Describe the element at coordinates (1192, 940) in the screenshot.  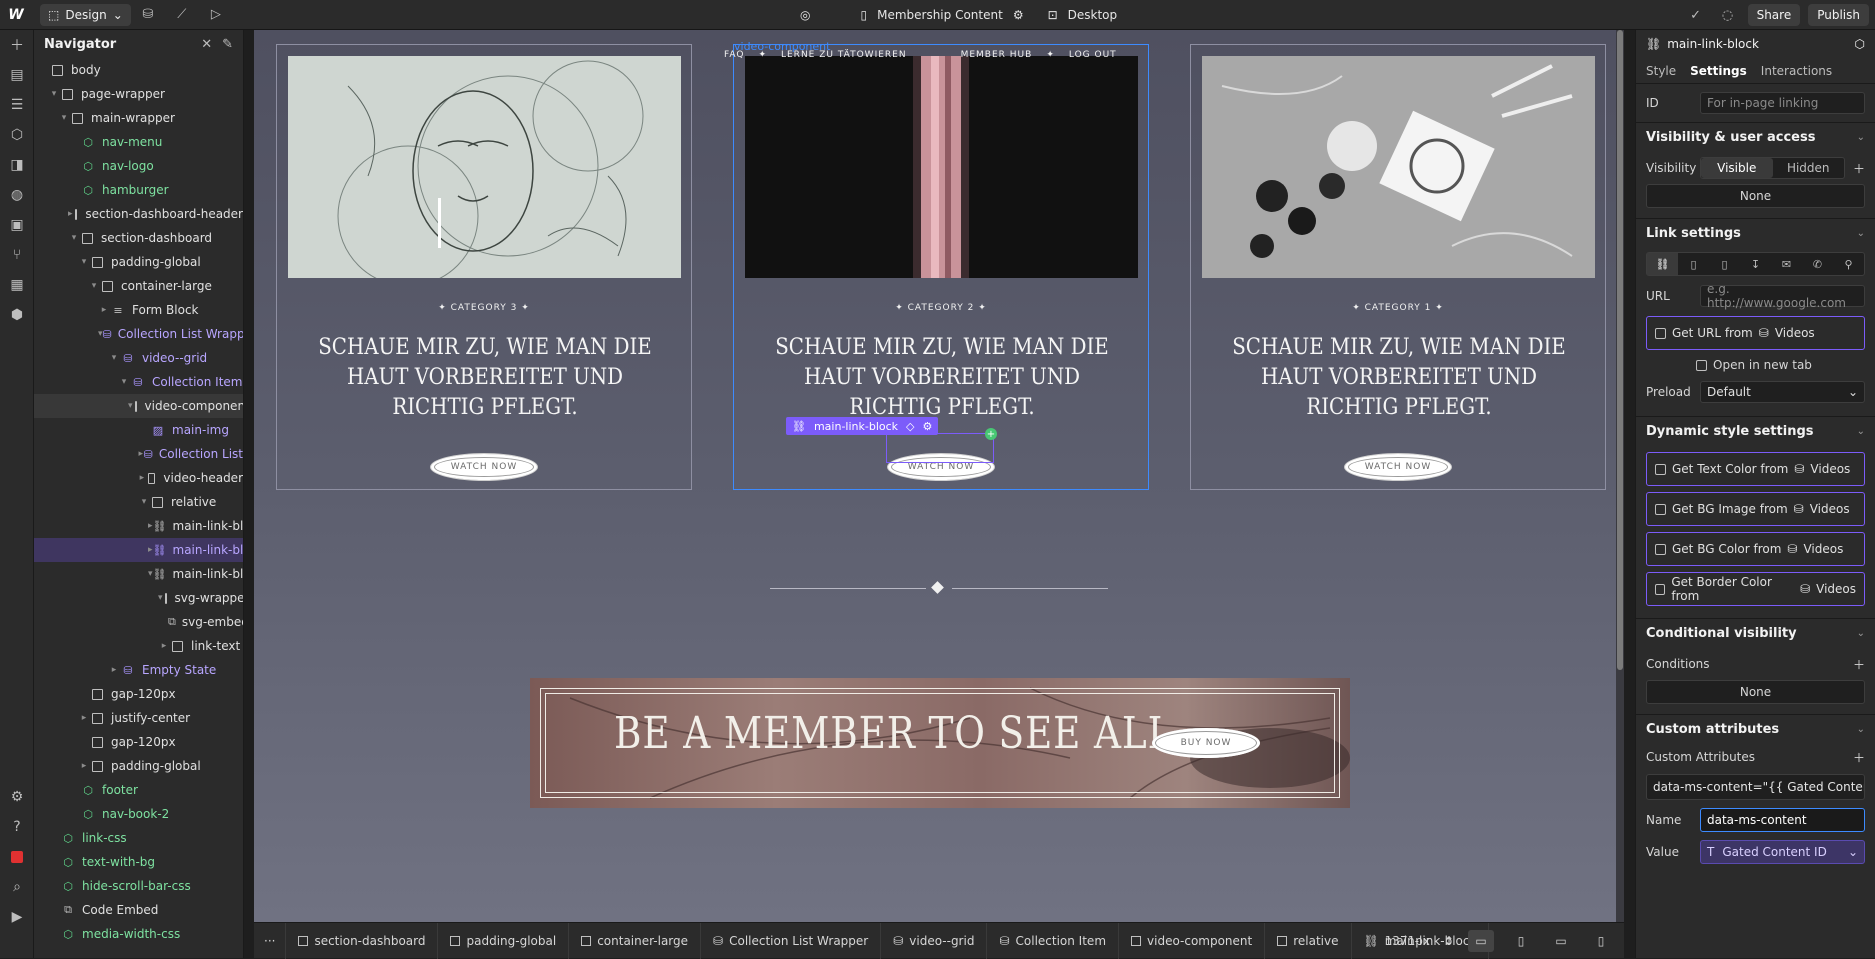
I see `breadcrumb-item: video-component` at that location.